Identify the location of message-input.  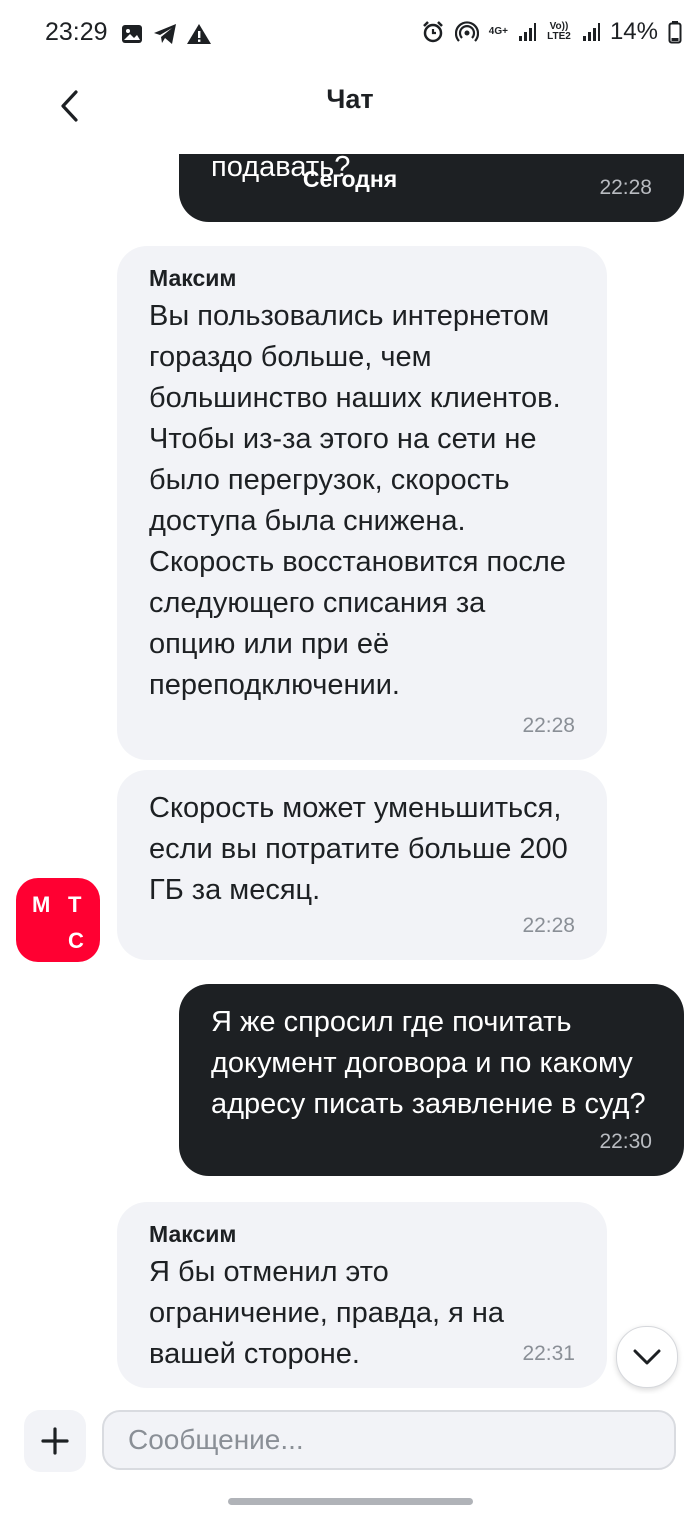
(389, 1440).